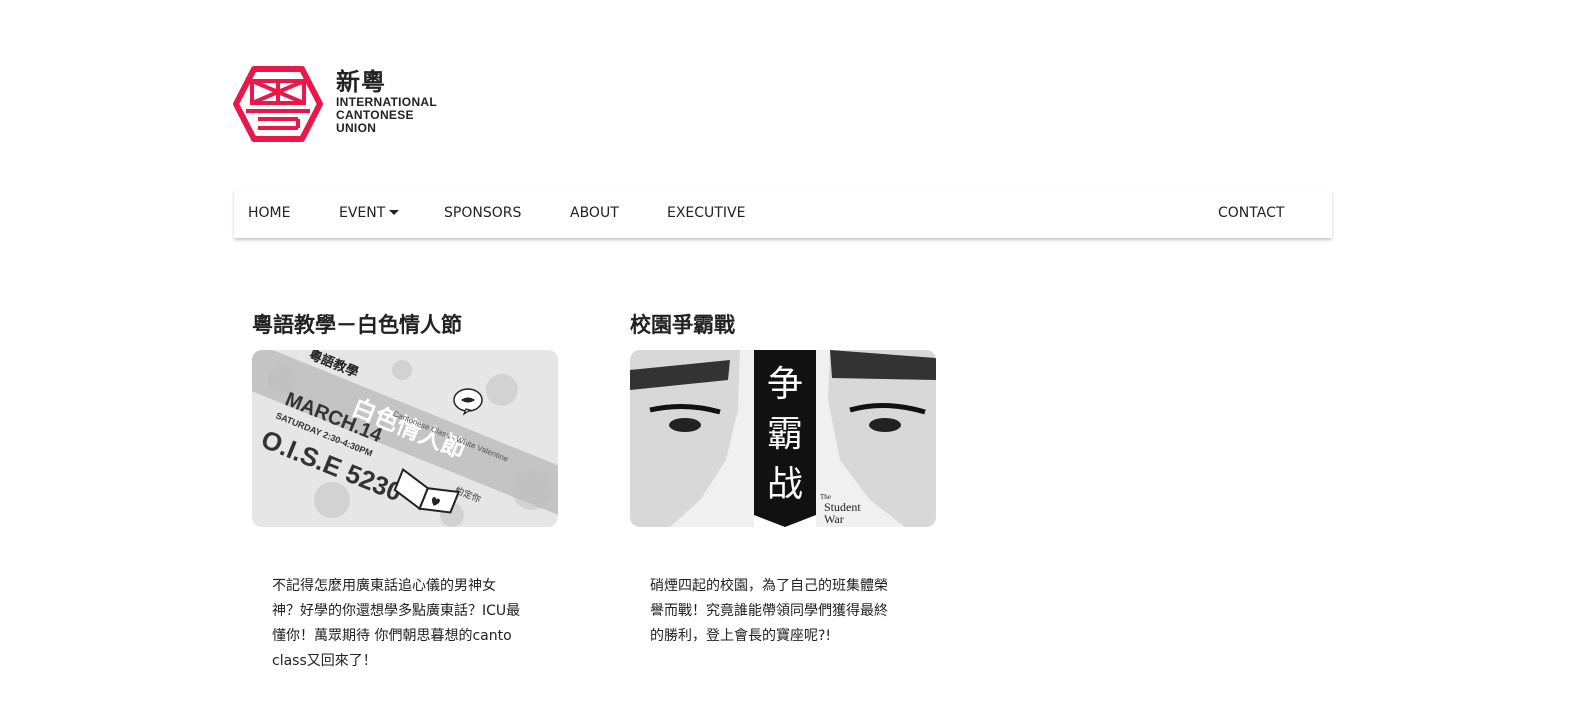 The height and width of the screenshot is (713, 1575). Describe the element at coordinates (386, 101) in the screenshot. I see `logo-wordmark: 新粵 INTERNATIONAL CANTONESE UNION` at that location.